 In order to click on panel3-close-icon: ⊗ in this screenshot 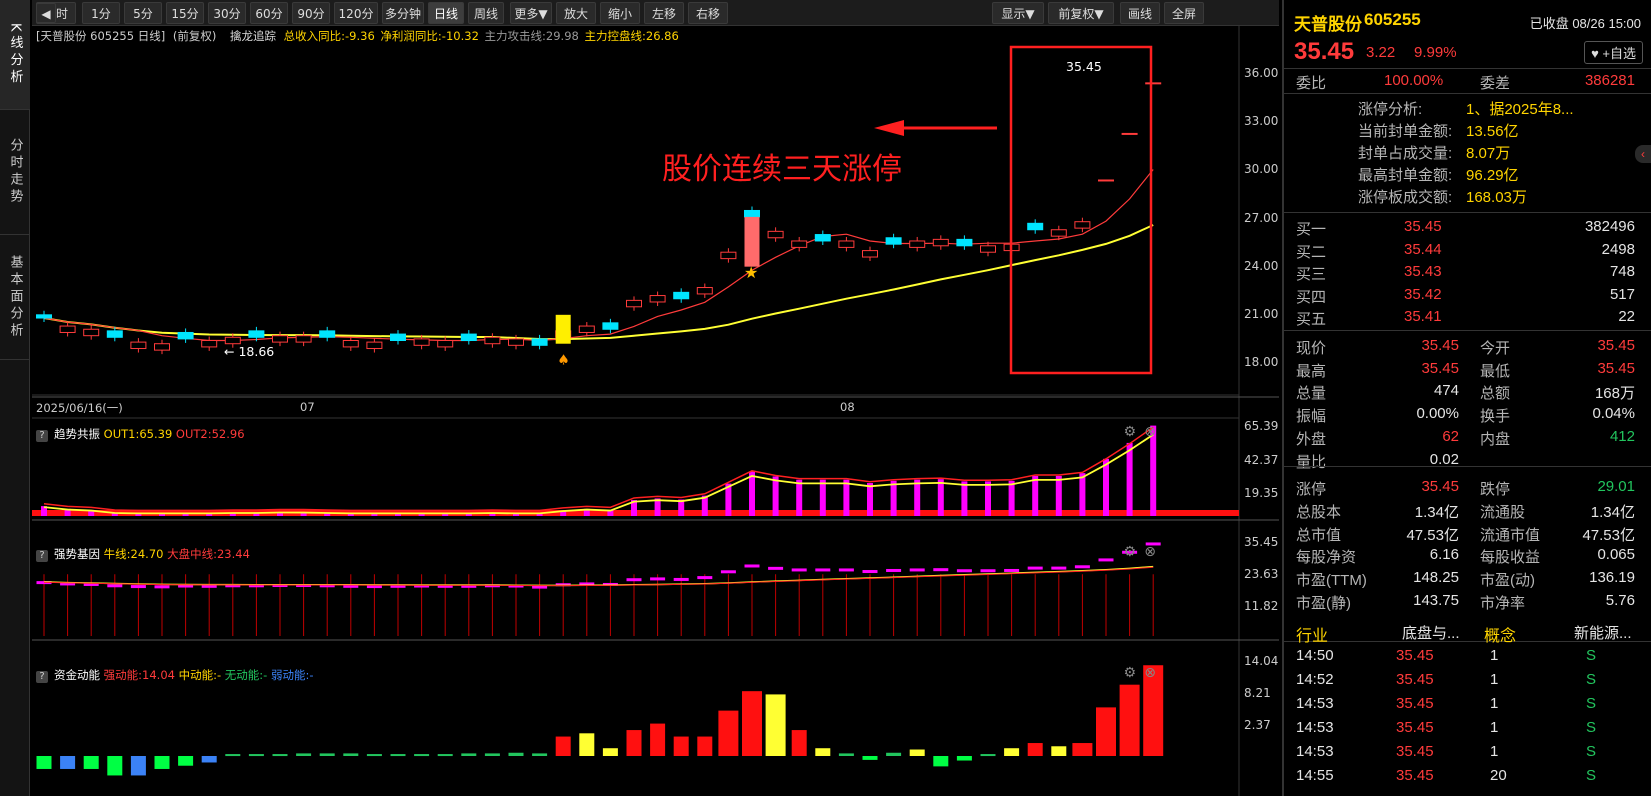, I will do `click(1150, 673)`.